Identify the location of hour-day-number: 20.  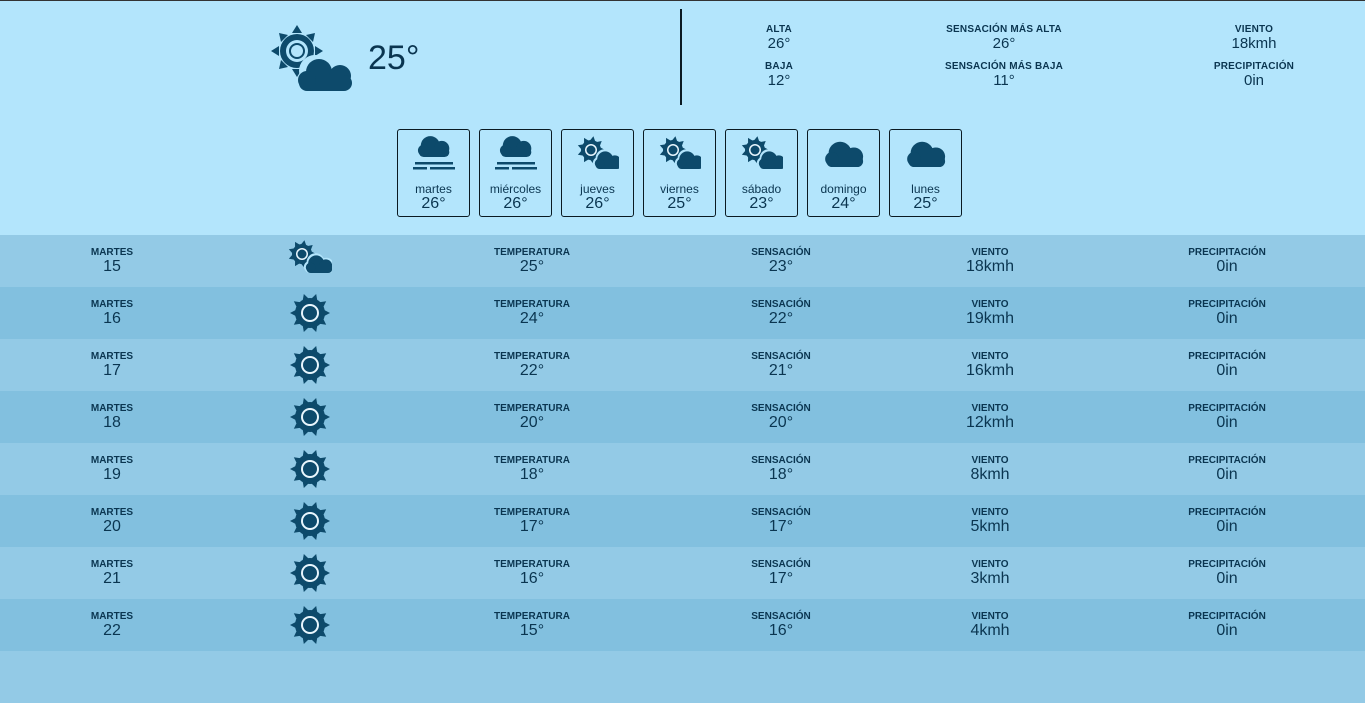
(112, 526).